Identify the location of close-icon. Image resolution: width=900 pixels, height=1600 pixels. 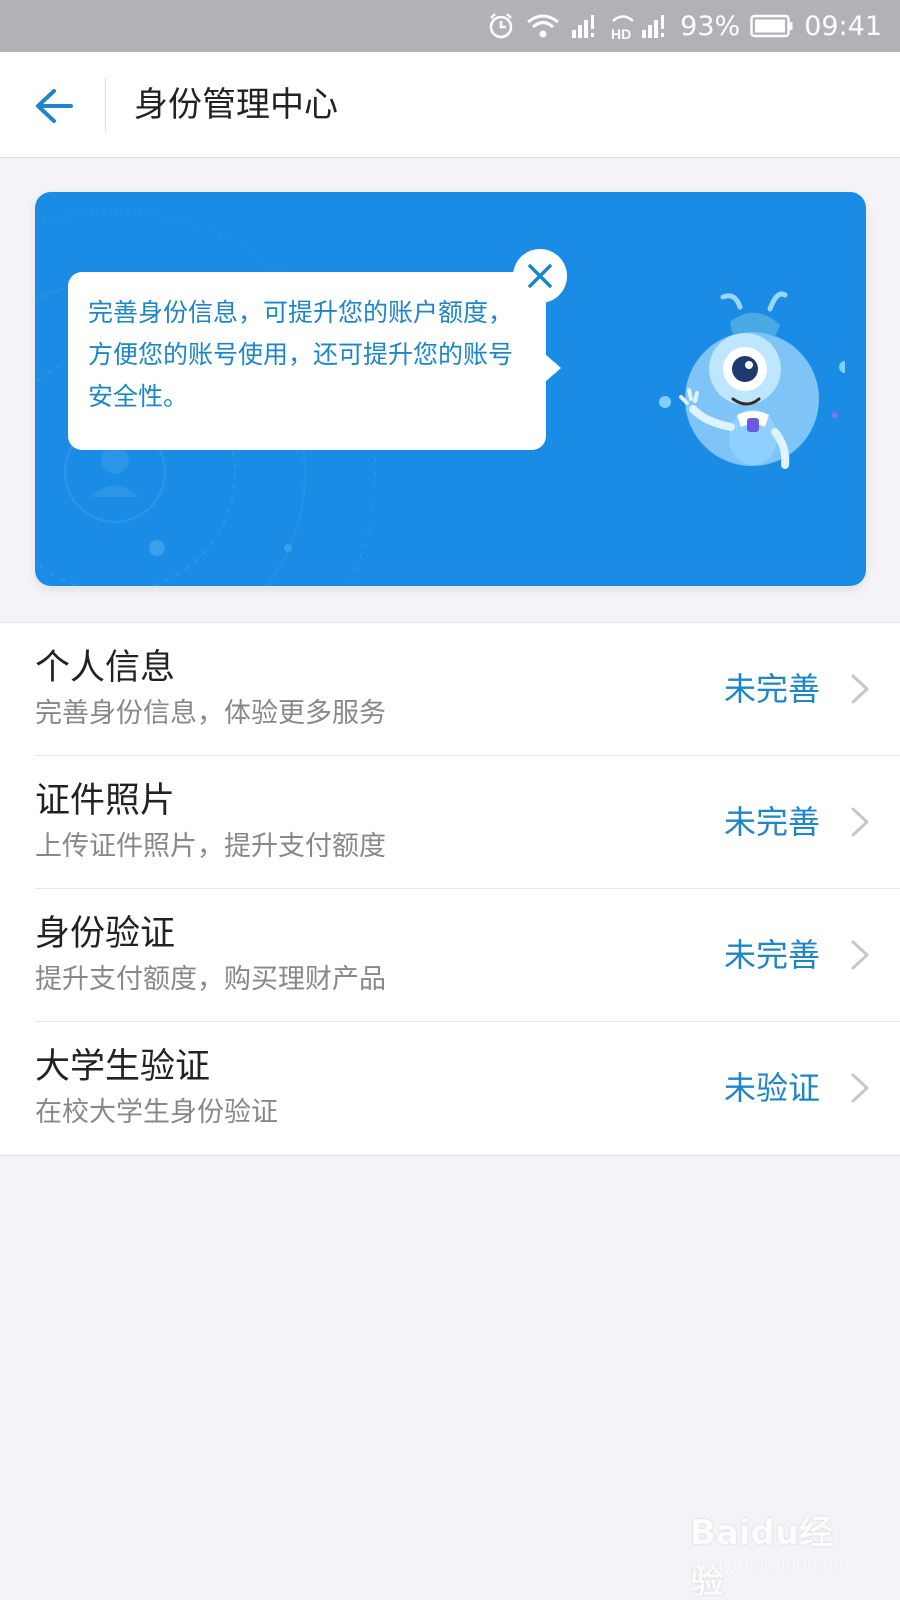
(540, 276).